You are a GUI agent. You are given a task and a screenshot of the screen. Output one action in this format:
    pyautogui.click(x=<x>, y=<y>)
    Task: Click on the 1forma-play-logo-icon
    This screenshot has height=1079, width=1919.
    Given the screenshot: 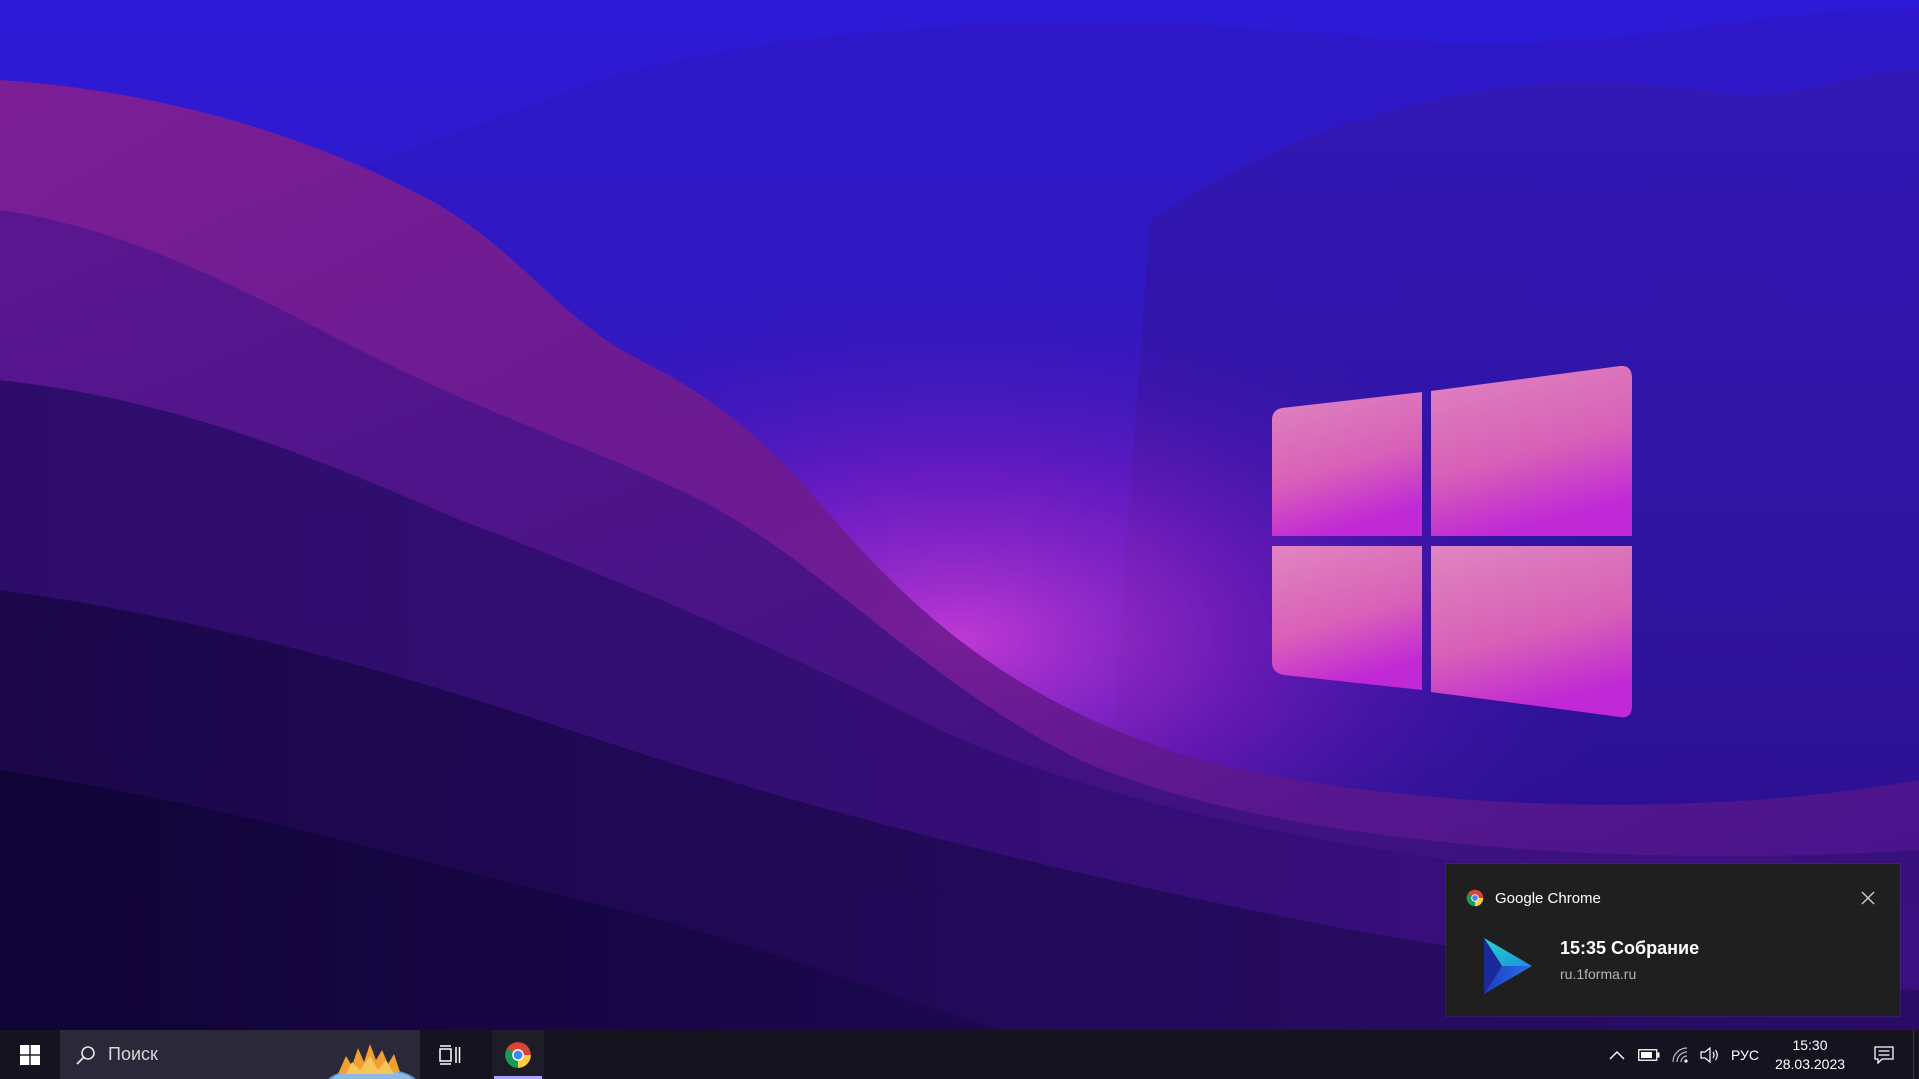 What is the action you would take?
    pyautogui.click(x=1508, y=966)
    